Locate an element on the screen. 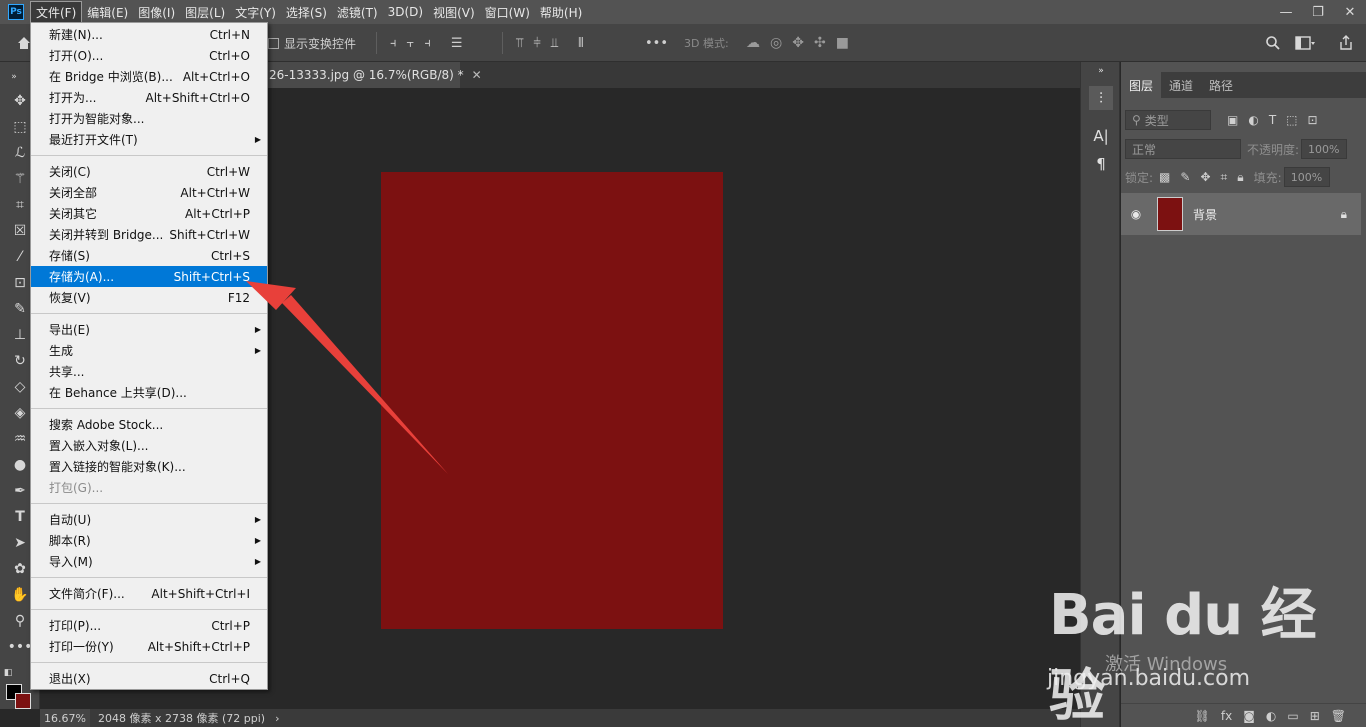 Image resolution: width=1366 pixels, height=727 pixels. baidu-watermark: Bai du 经验 激活 Windows jingyan.baidu.com is located at coordinates (1200, 648).